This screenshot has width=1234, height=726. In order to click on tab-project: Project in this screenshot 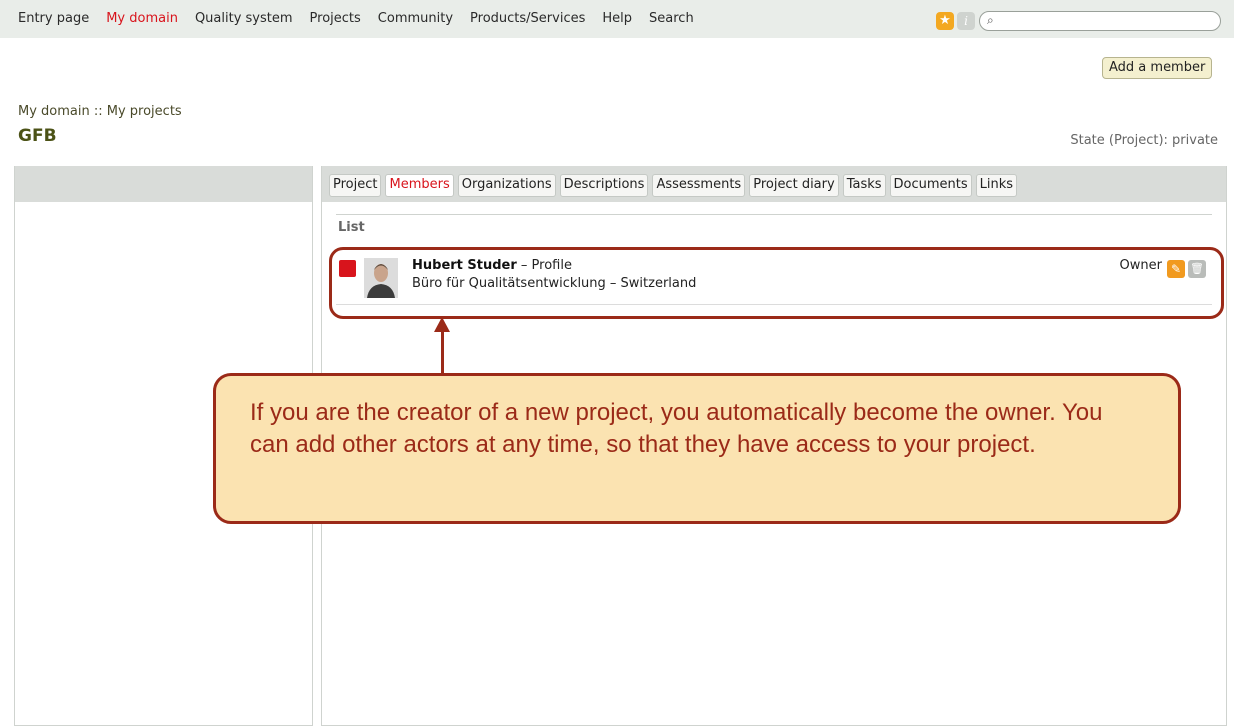, I will do `click(355, 185)`.